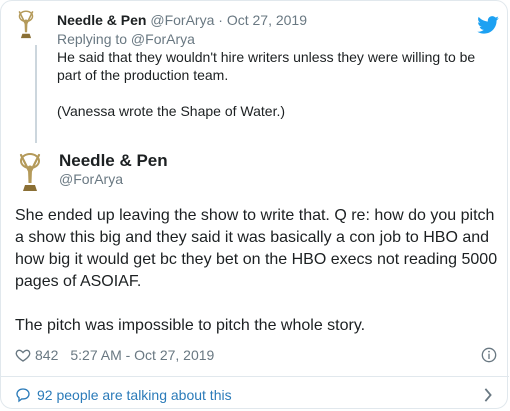 The width and height of the screenshot is (510, 411). I want to click on heart-icon, so click(23, 355).